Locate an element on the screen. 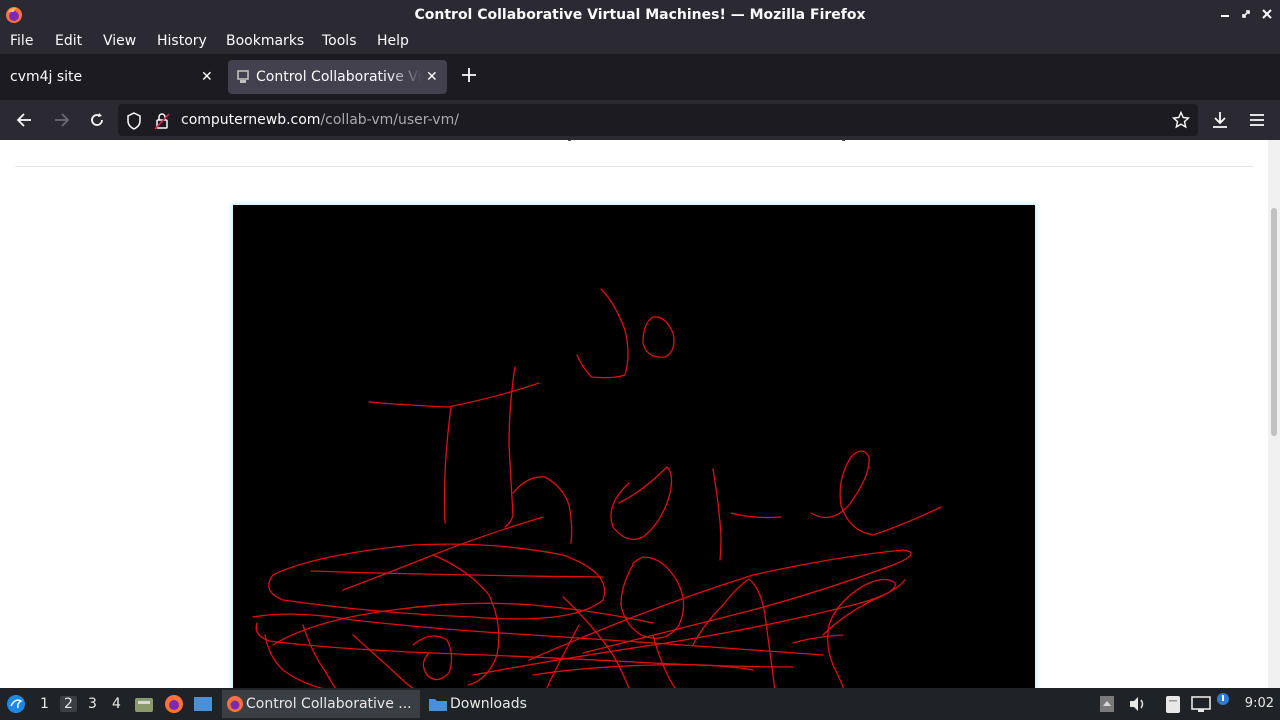 The image size is (1280, 720). divider is located at coordinates (634, 166).